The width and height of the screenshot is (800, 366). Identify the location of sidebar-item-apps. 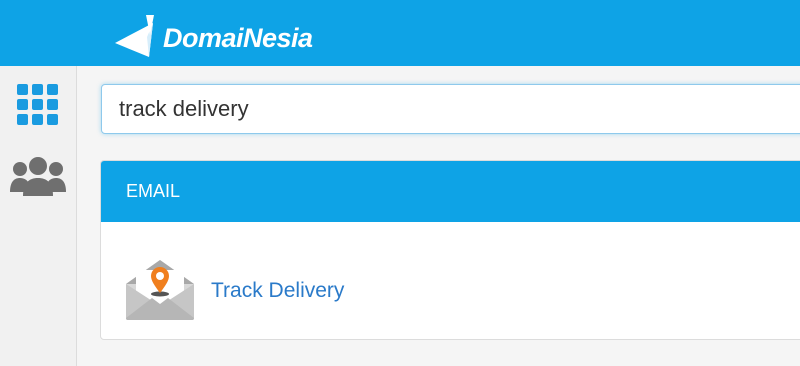
(38, 105).